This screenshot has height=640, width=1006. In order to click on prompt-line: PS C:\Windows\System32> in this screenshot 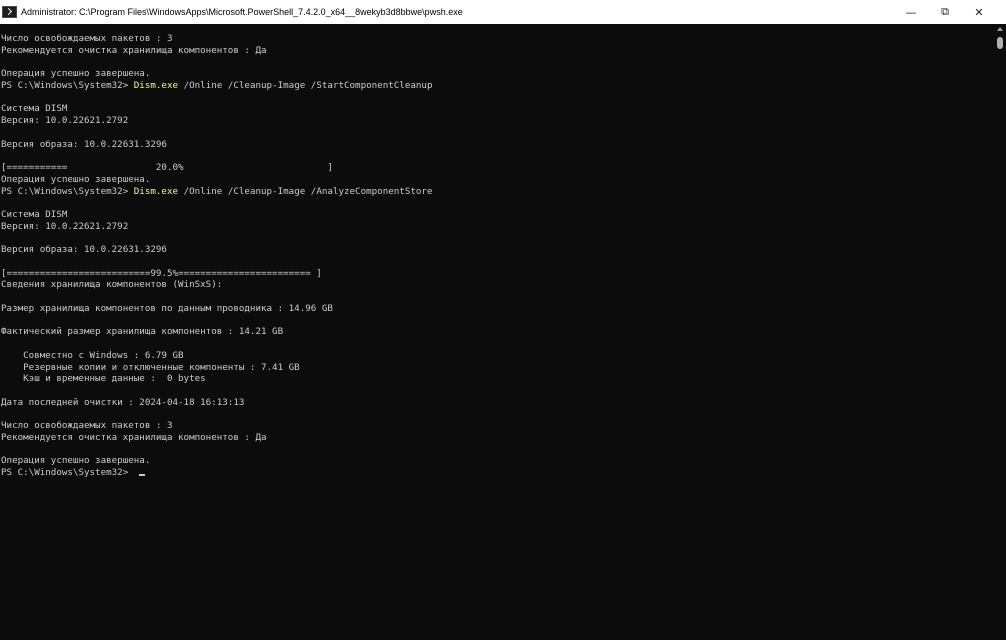, I will do `click(497, 473)`.